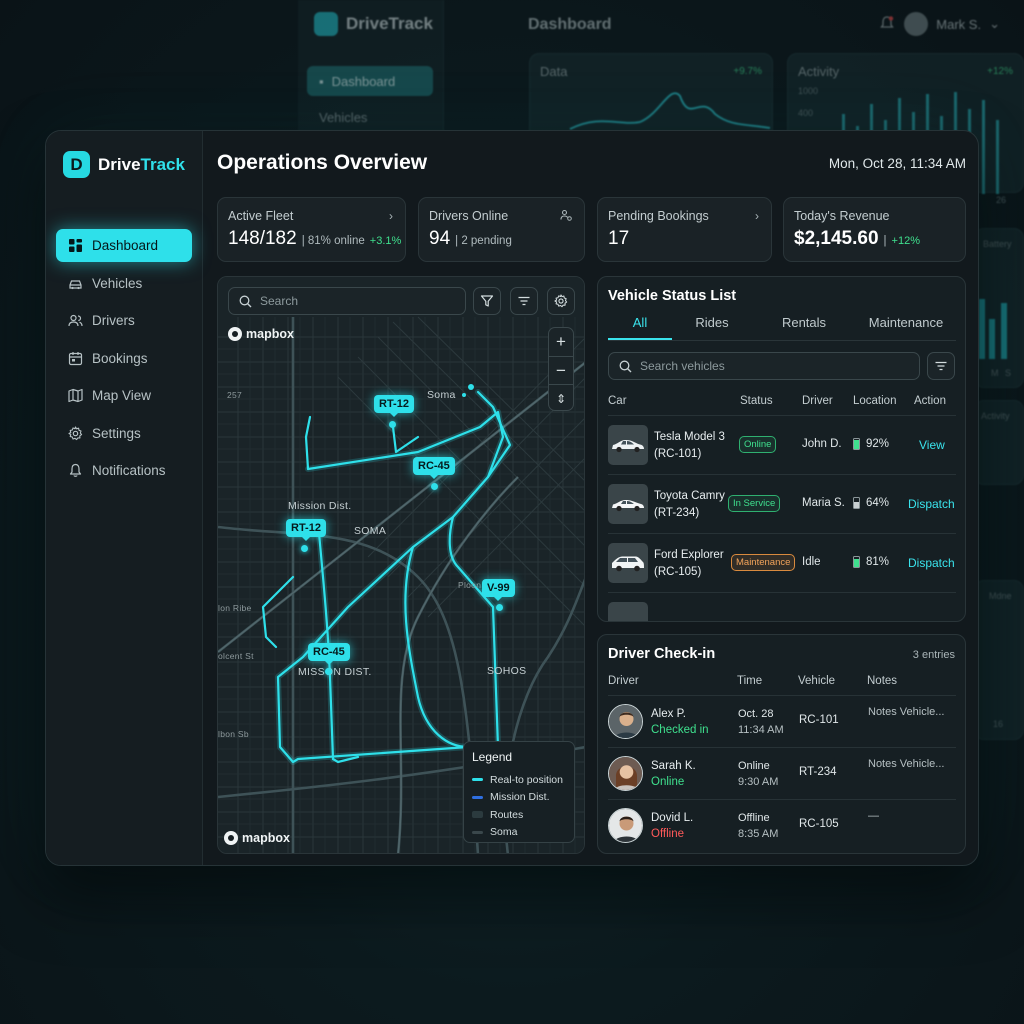 The image size is (1024, 1024). Describe the element at coordinates (995, 373) in the screenshot. I see `bg-axis-tick: M` at that location.